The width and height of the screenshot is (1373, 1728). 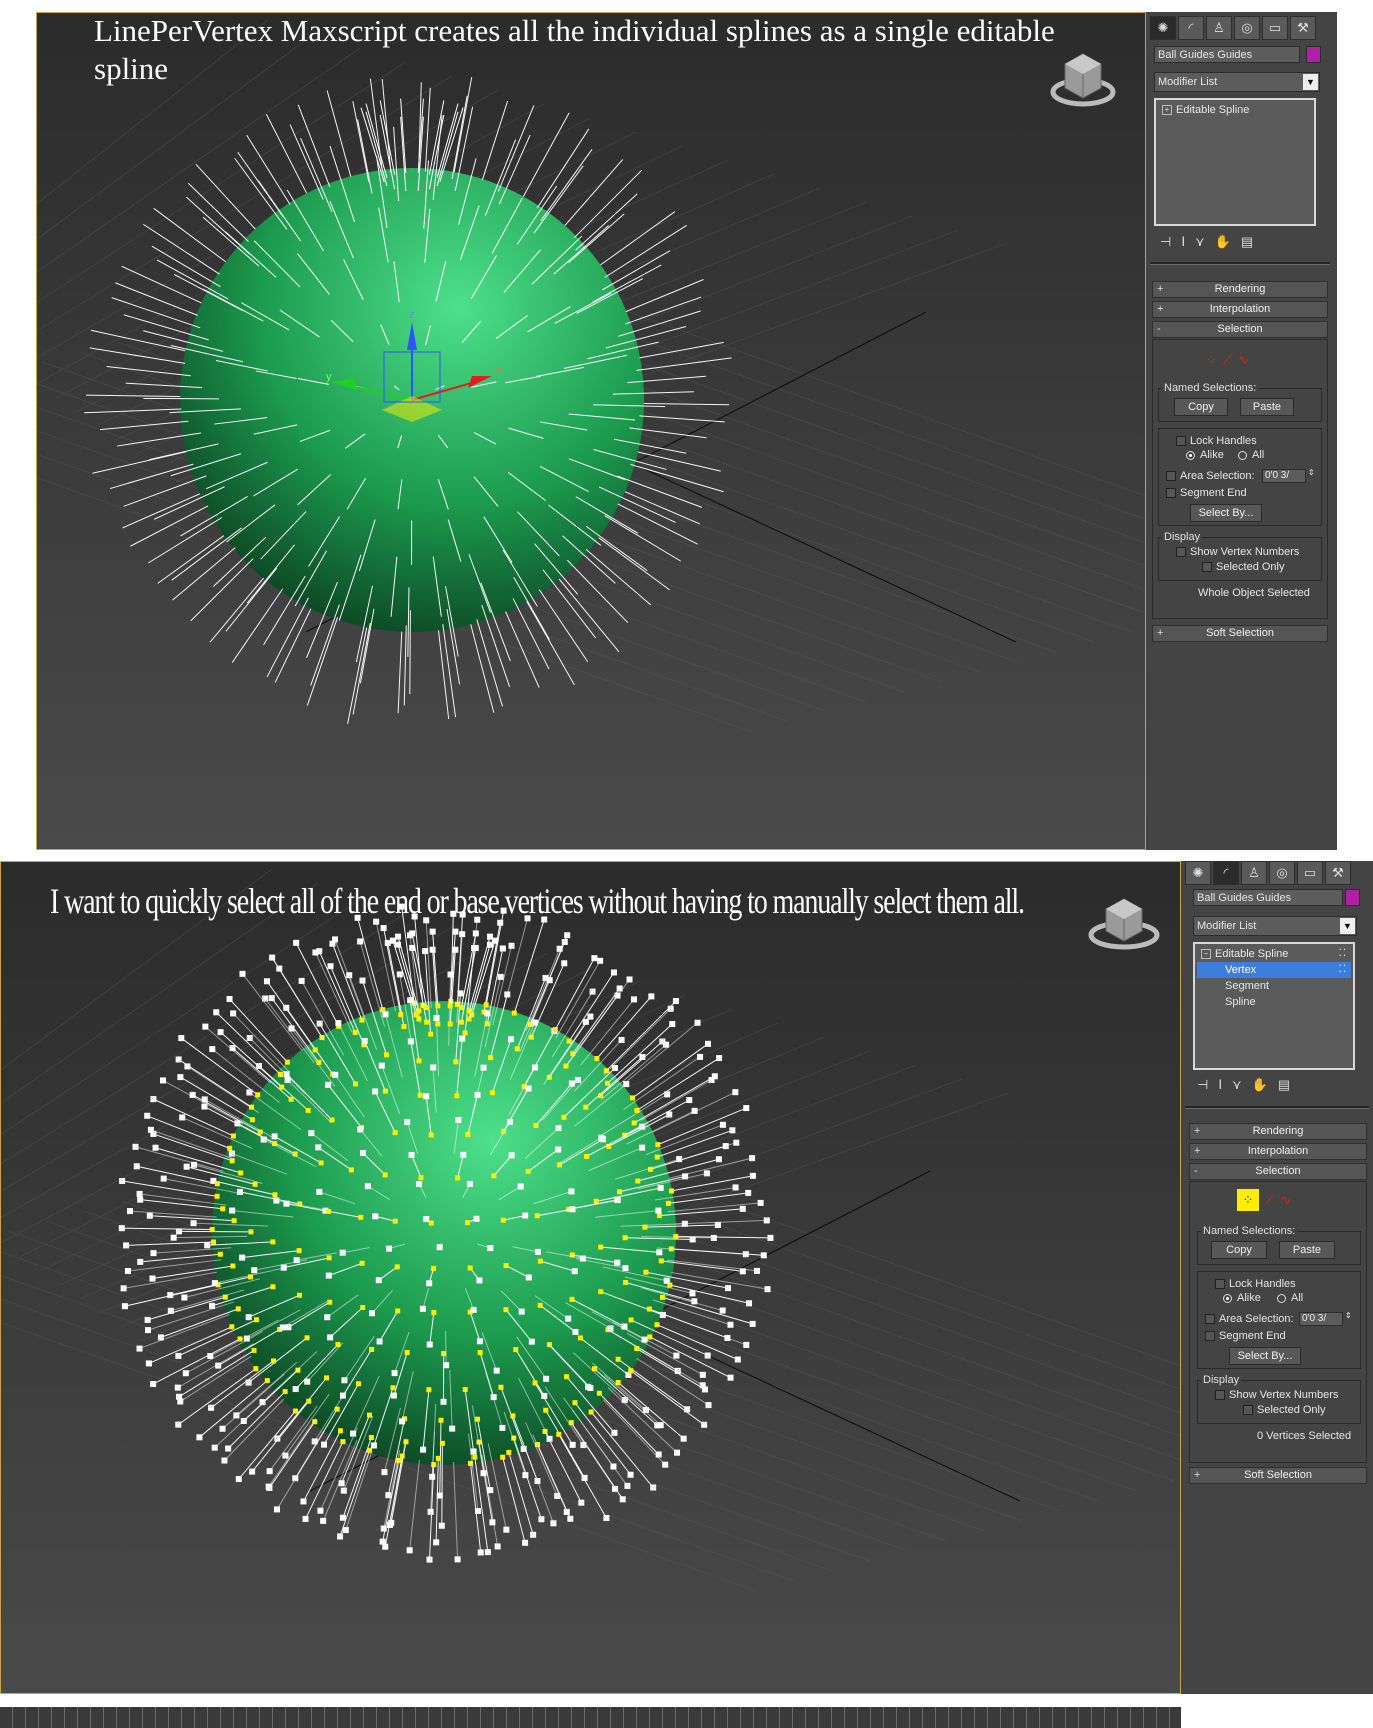 What do you see at coordinates (1124, 922) in the screenshot?
I see `viewcube-icon` at bounding box center [1124, 922].